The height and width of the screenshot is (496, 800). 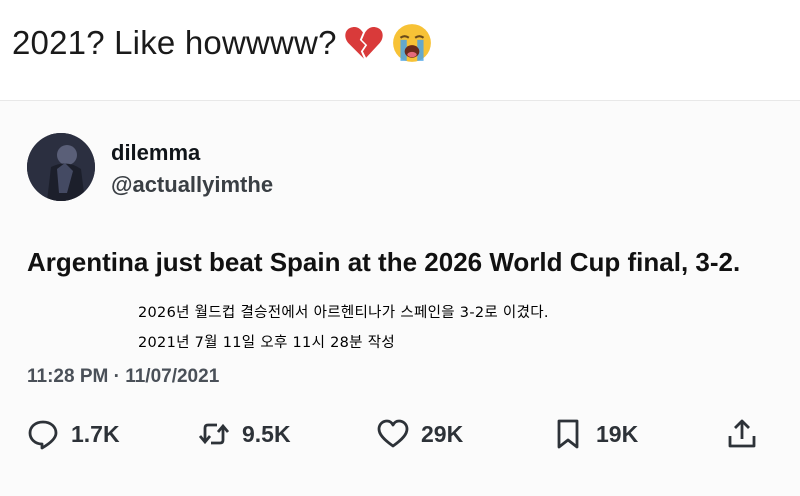 I want to click on reply-button: 1.7K, so click(x=73, y=434).